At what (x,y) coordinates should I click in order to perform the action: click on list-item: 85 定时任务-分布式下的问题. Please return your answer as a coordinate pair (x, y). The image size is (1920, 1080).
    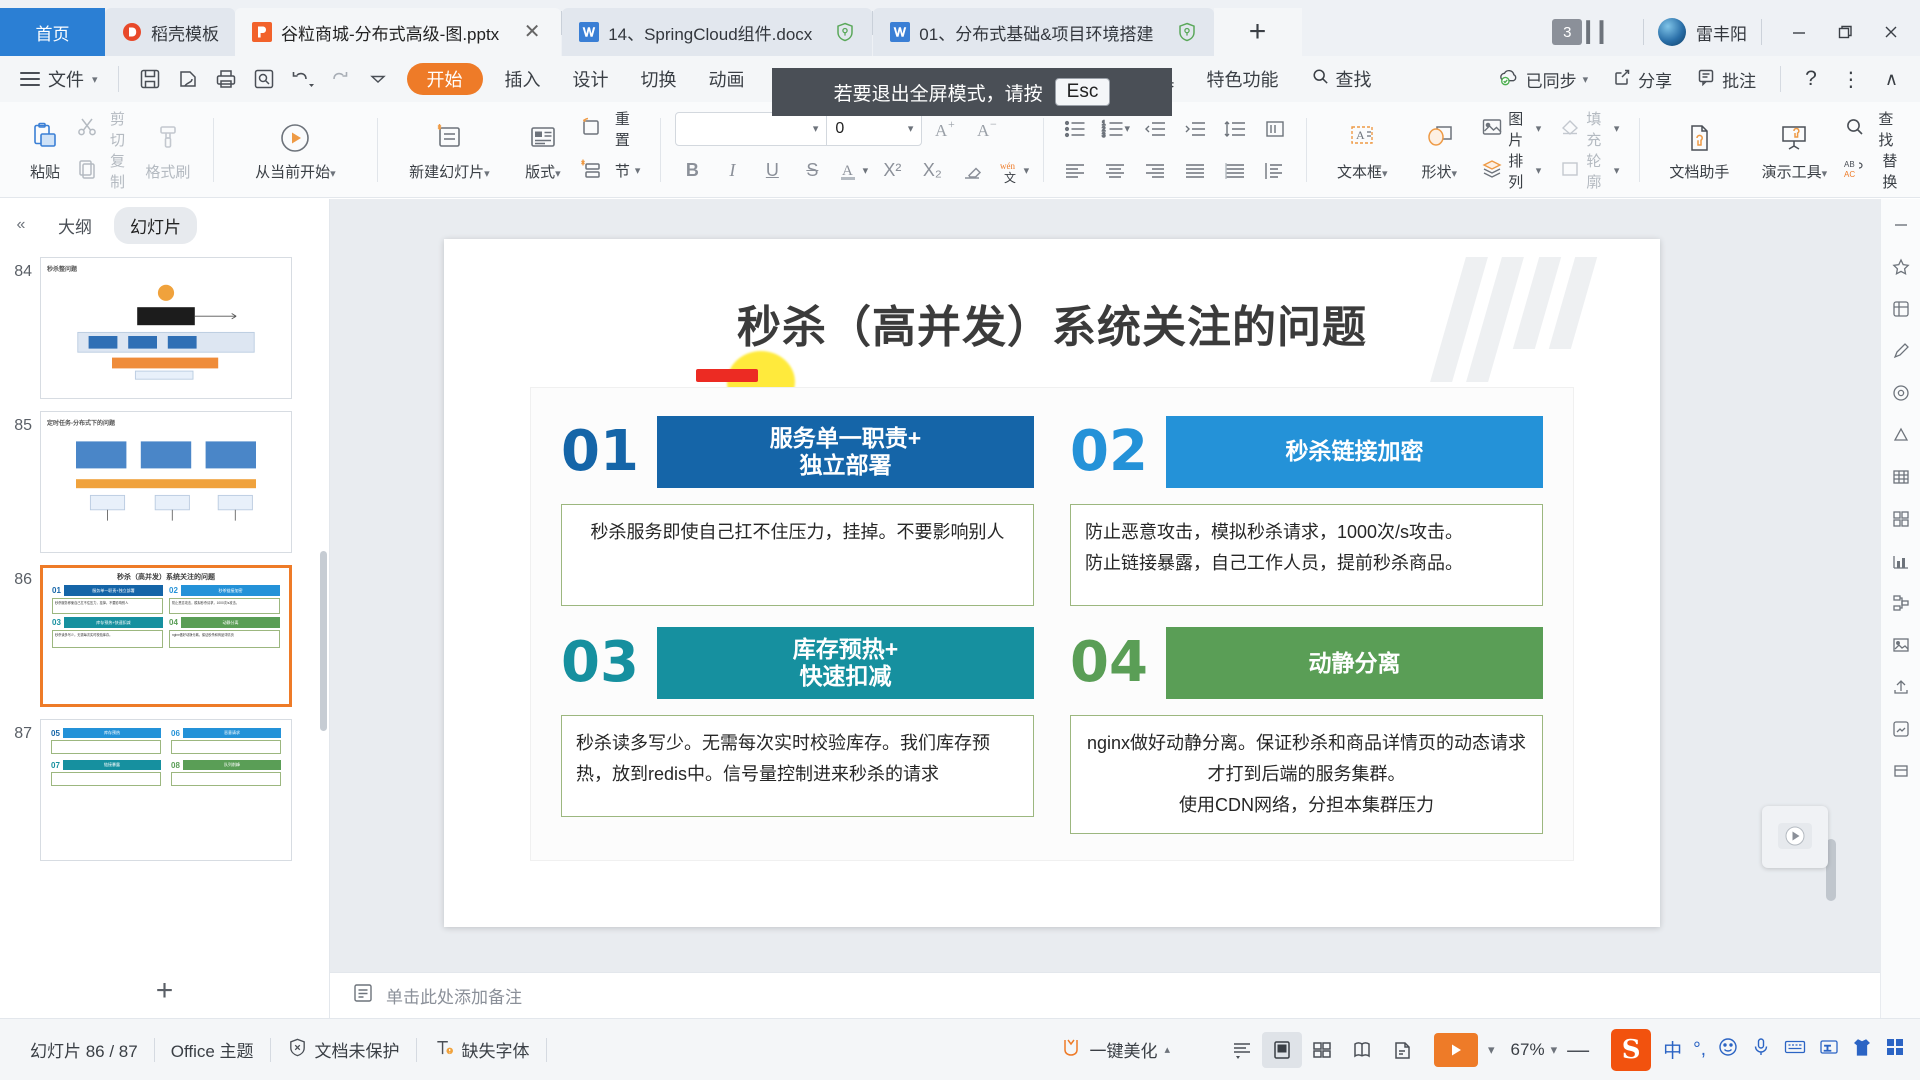
    Looking at the image, I should click on (164, 482).